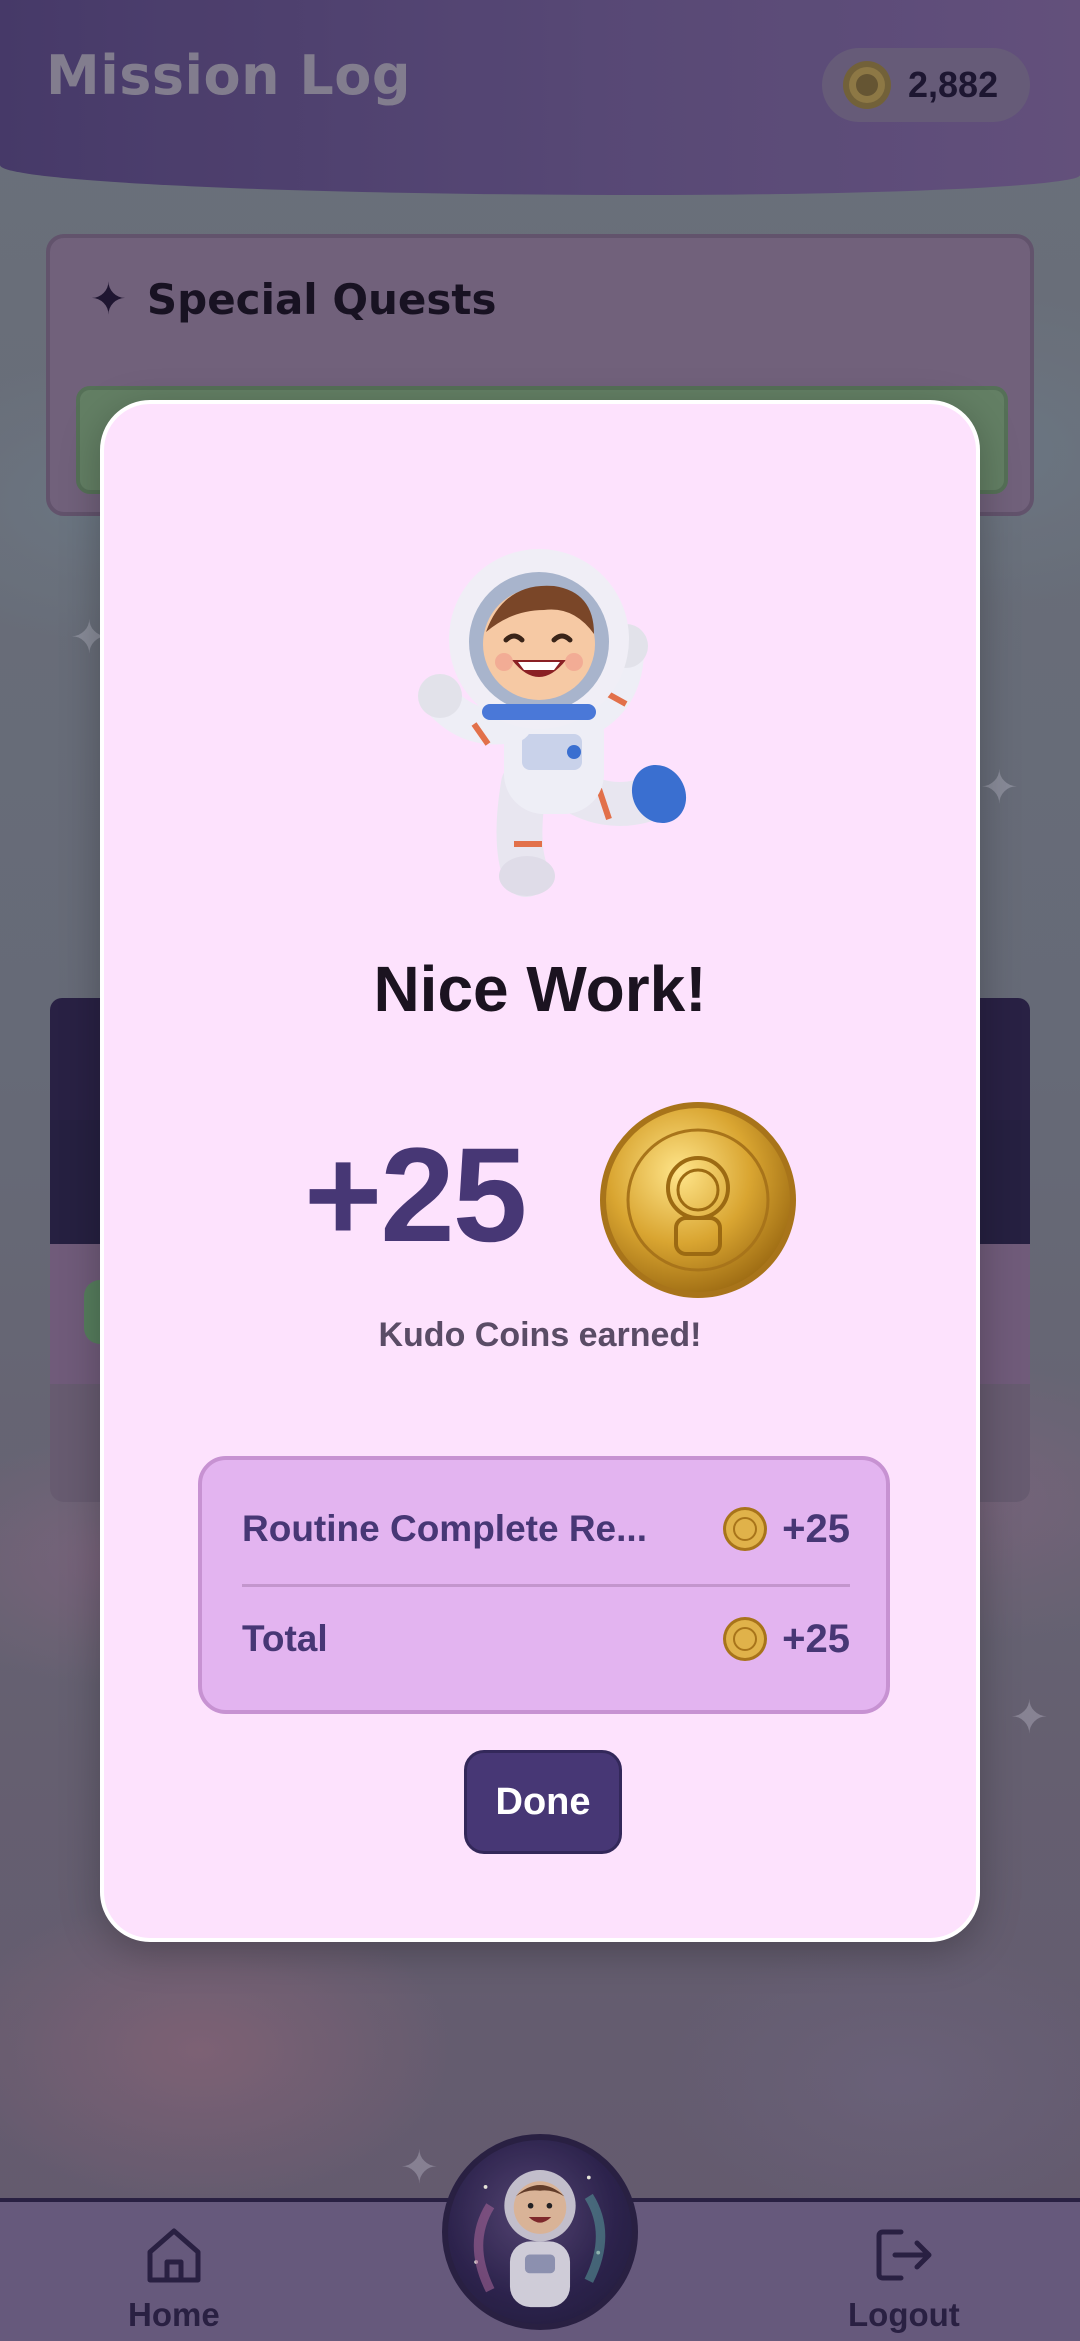 The image size is (1080, 2341). I want to click on modal-title: Nice Work!, so click(540, 989).